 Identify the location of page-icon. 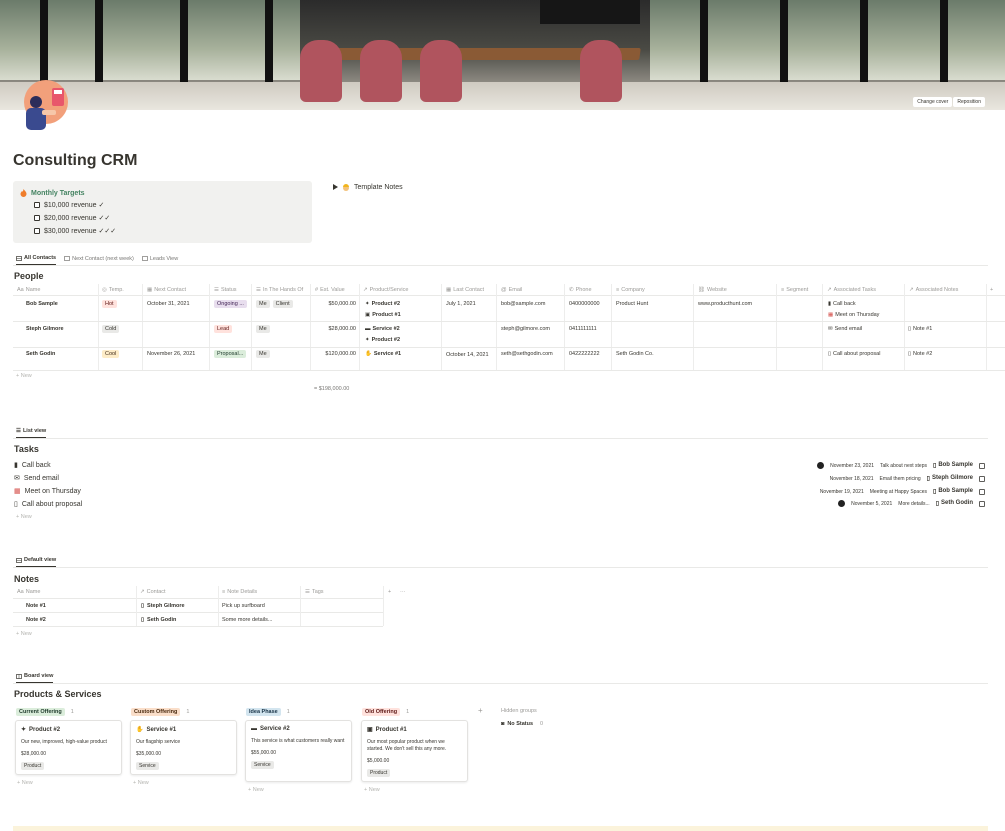
(43, 106).